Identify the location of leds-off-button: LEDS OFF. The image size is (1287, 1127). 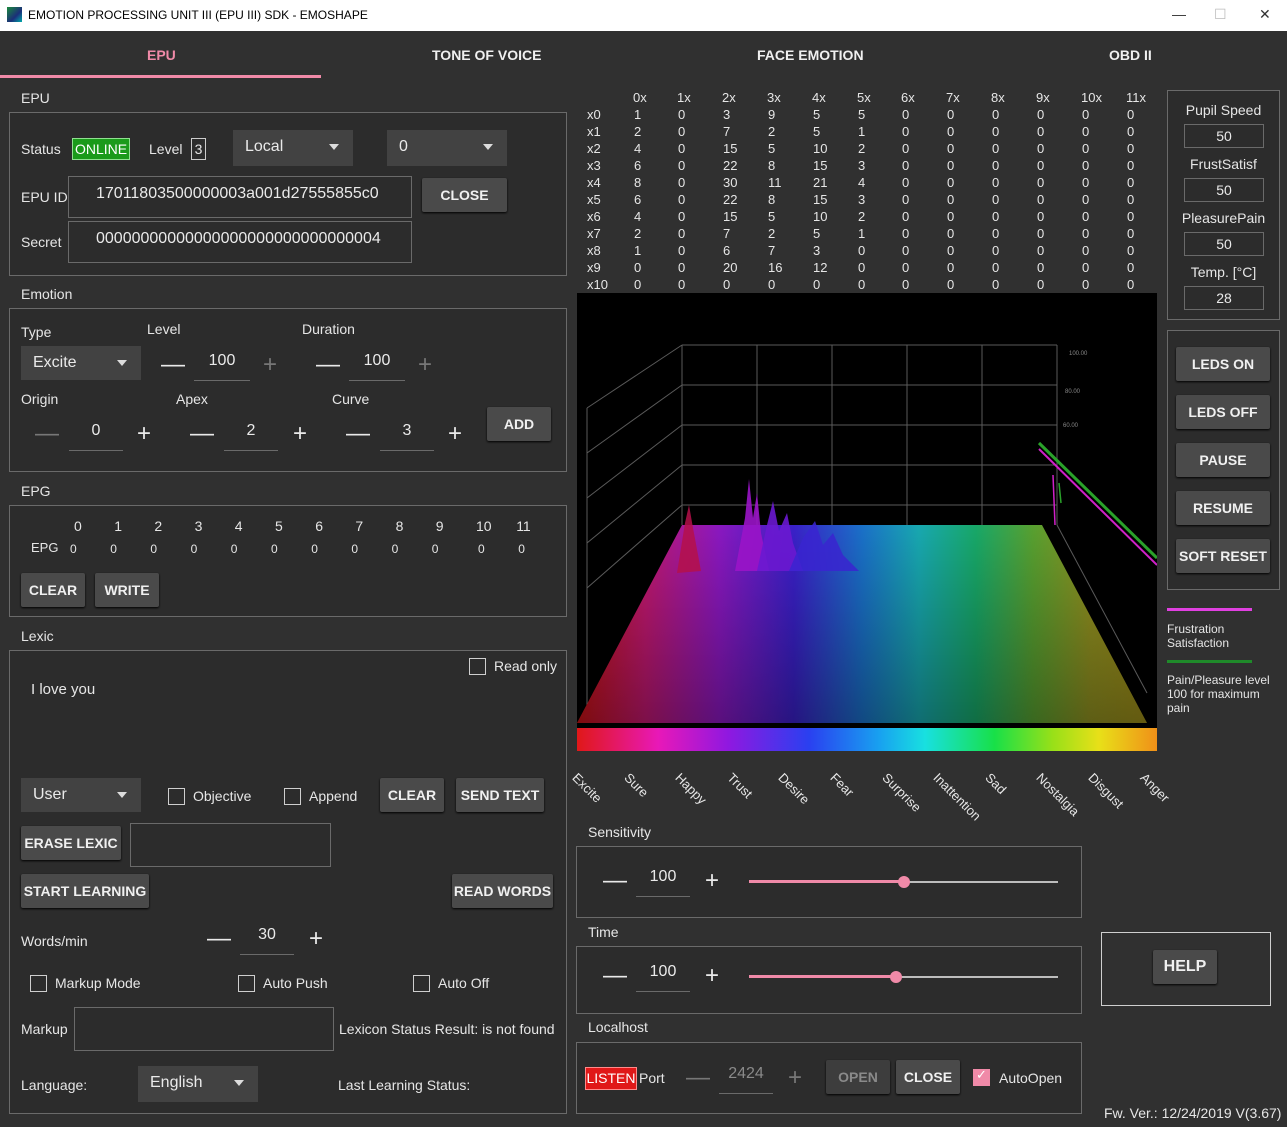
(1223, 412).